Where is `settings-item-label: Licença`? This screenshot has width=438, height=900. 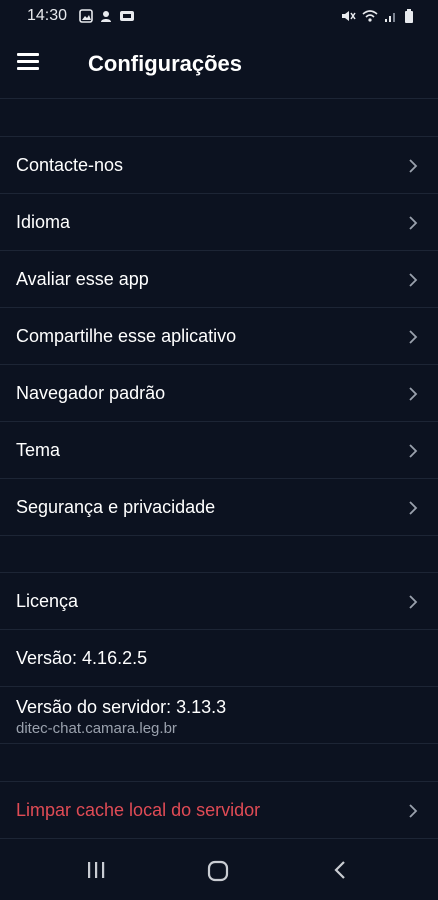 settings-item-label: Licença is located at coordinates (47, 601).